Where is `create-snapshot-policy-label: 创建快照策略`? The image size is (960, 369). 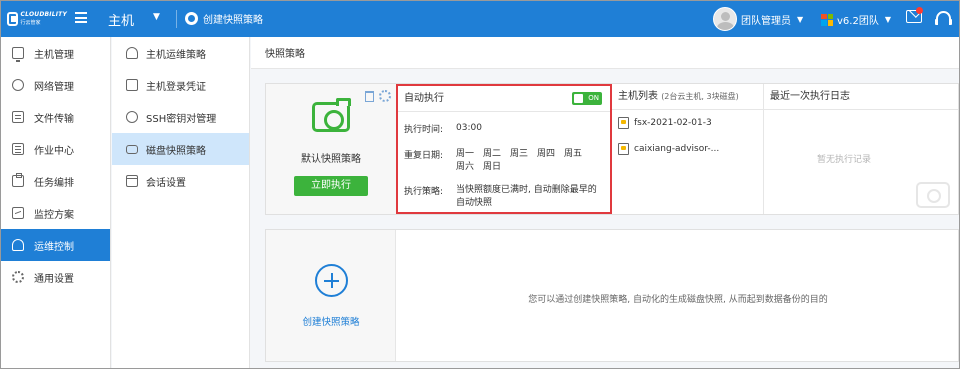 create-snapshot-policy-label: 创建快照策略 is located at coordinates (233, 20).